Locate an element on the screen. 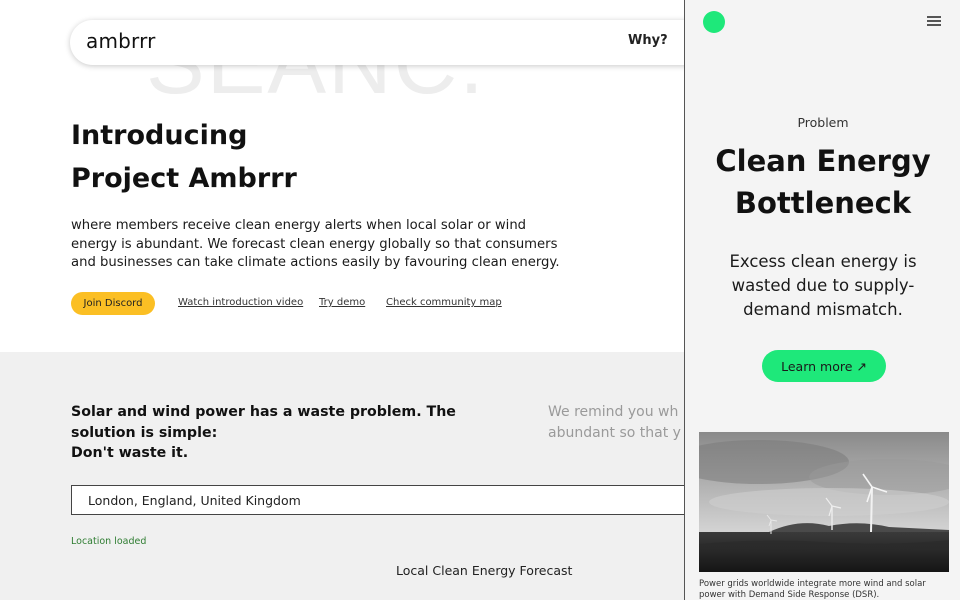 Image resolution: width=960 pixels, height=600 pixels. waste-heading-line: solution is simple: is located at coordinates (144, 432).